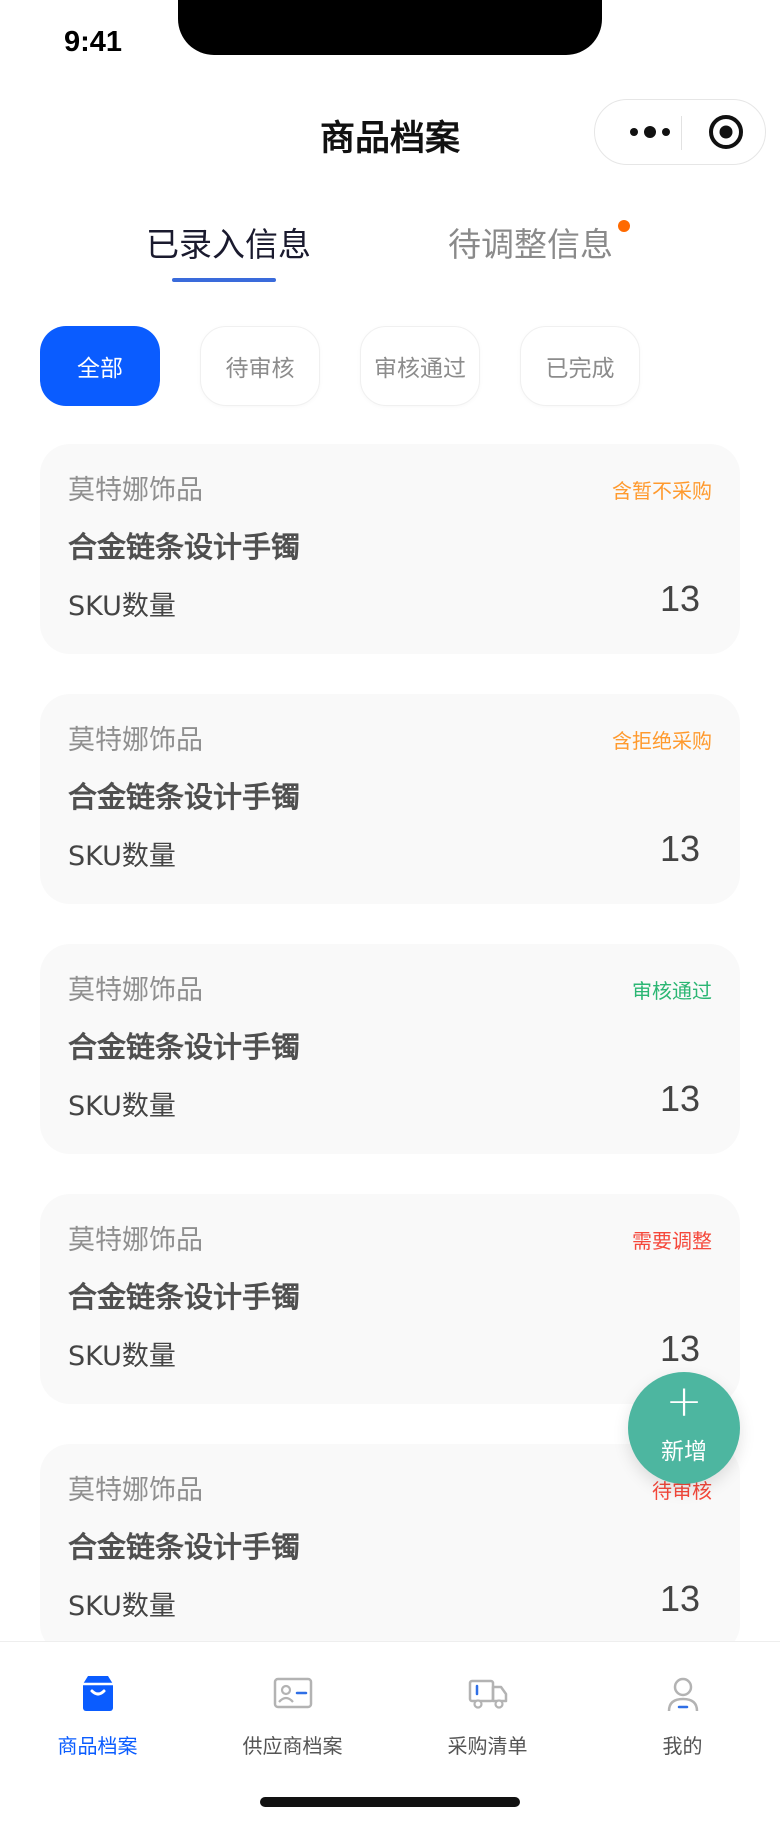  What do you see at coordinates (100, 366) in the screenshot?
I see `filter-all: 全部` at bounding box center [100, 366].